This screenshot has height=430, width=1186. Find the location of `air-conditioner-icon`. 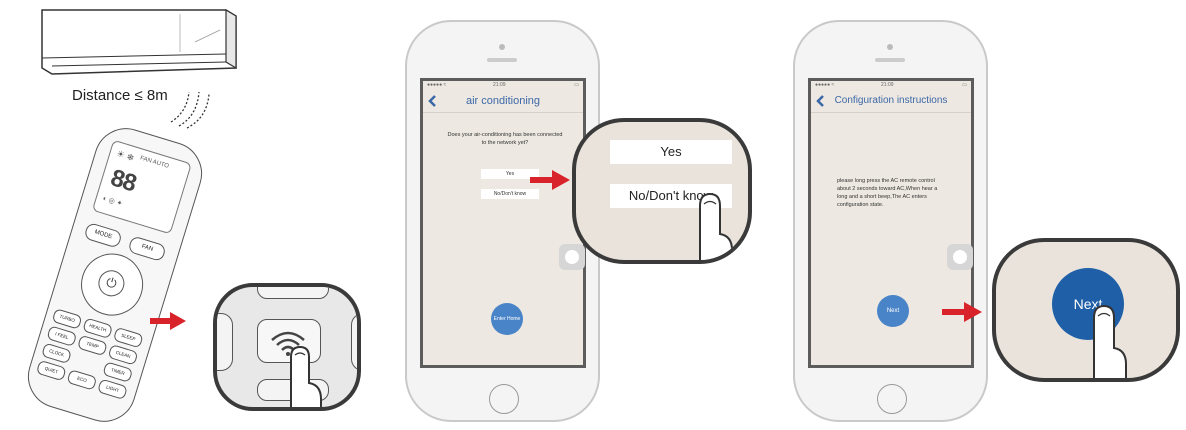

air-conditioner-icon is located at coordinates (139, 41).